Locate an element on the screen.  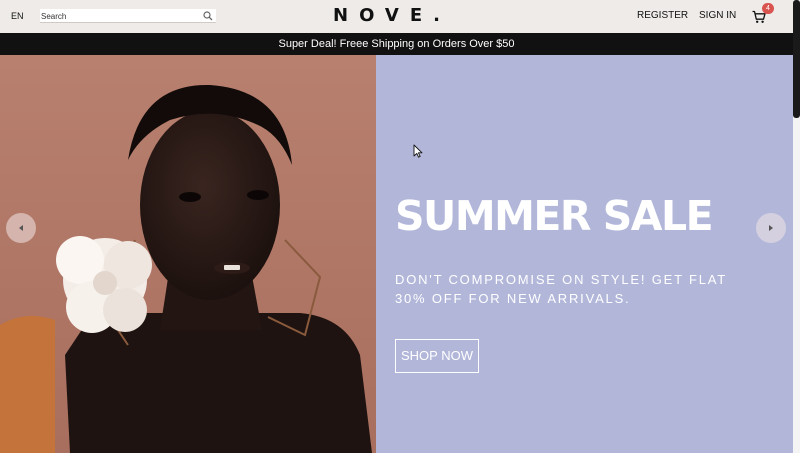
cart-button: 4 is located at coordinates (763, 13).